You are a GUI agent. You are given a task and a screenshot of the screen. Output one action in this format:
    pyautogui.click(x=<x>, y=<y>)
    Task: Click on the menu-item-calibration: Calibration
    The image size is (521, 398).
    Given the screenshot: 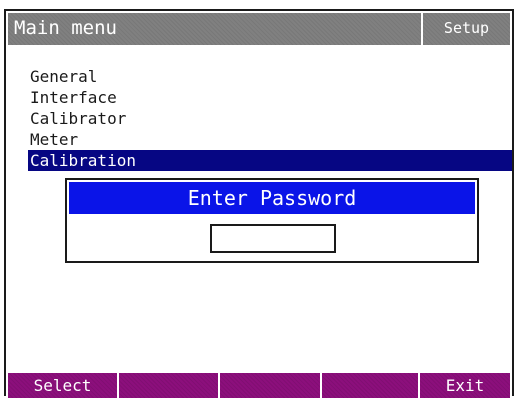 What is the action you would take?
    pyautogui.click(x=270, y=160)
    